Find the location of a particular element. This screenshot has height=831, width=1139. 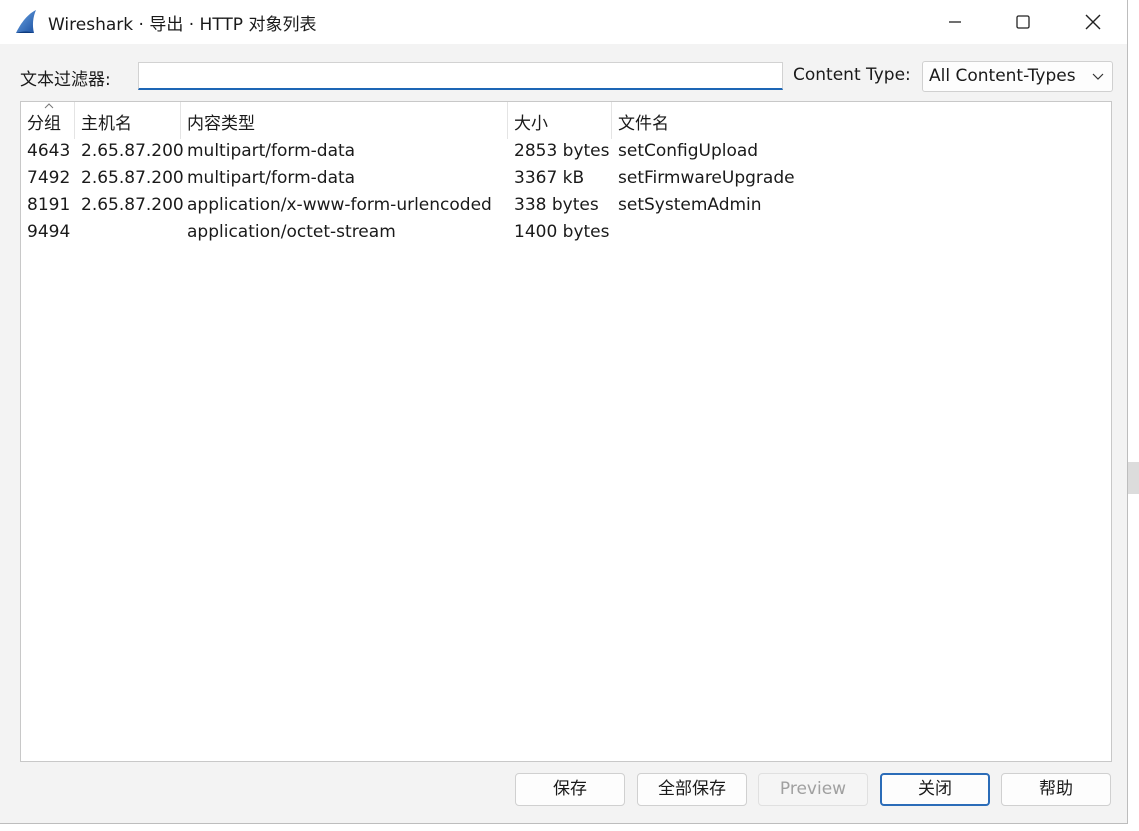

cell-hostname is located at coordinates (78, 232).